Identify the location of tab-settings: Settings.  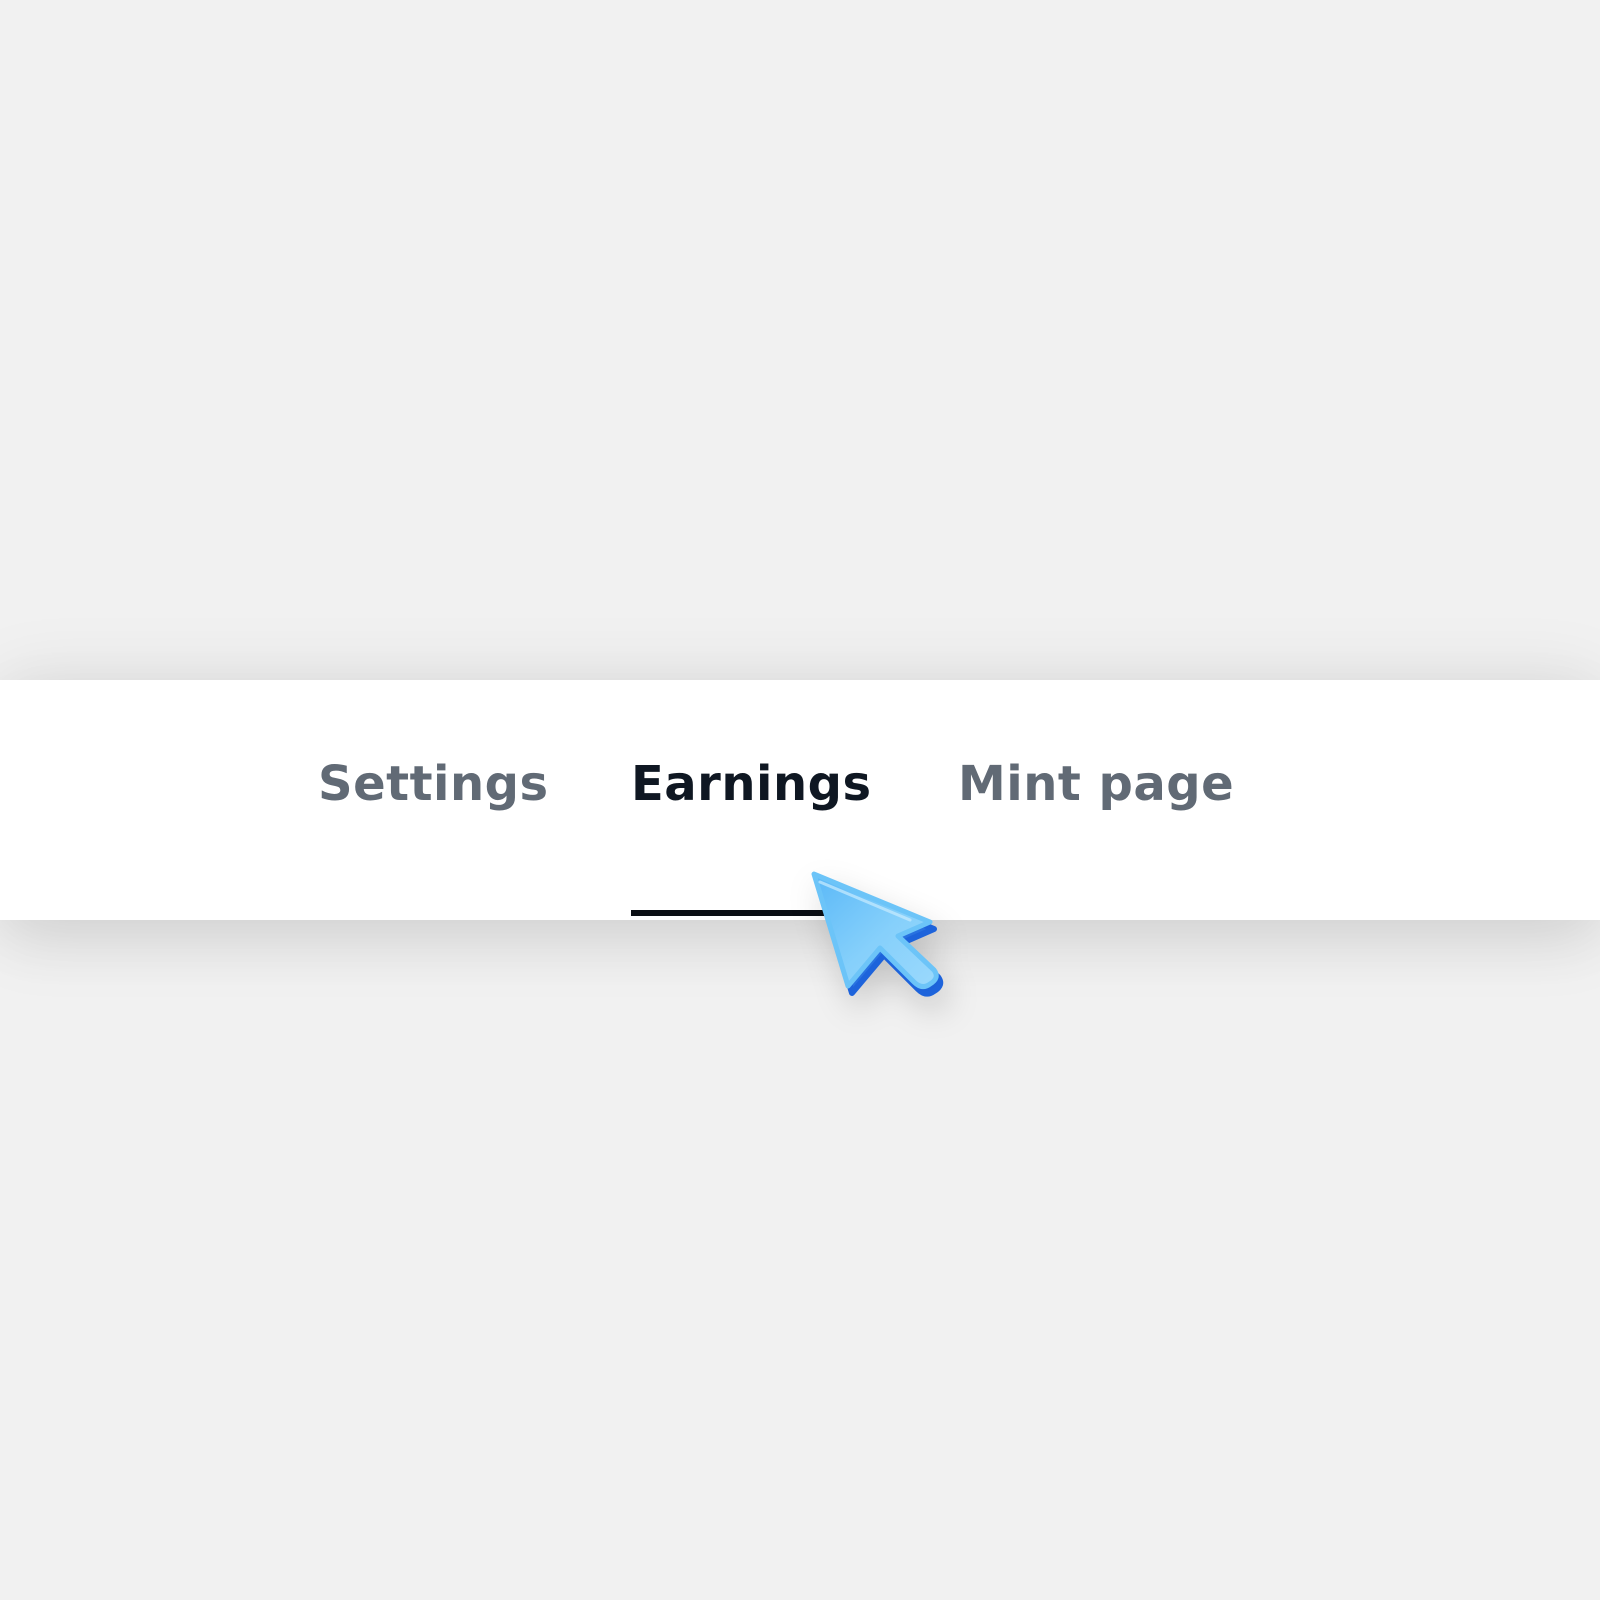
(433, 800).